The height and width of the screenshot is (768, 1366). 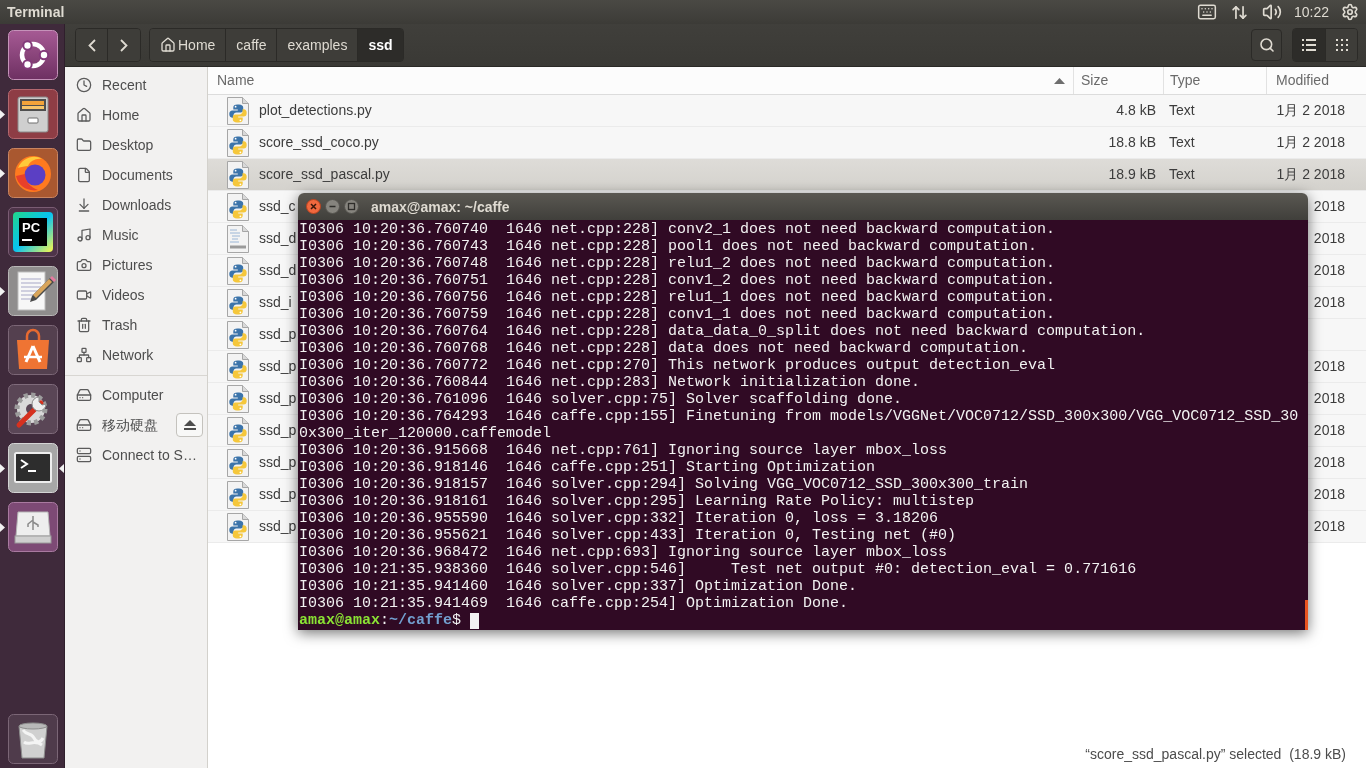 I want to click on network-icon, so click(x=84, y=355).